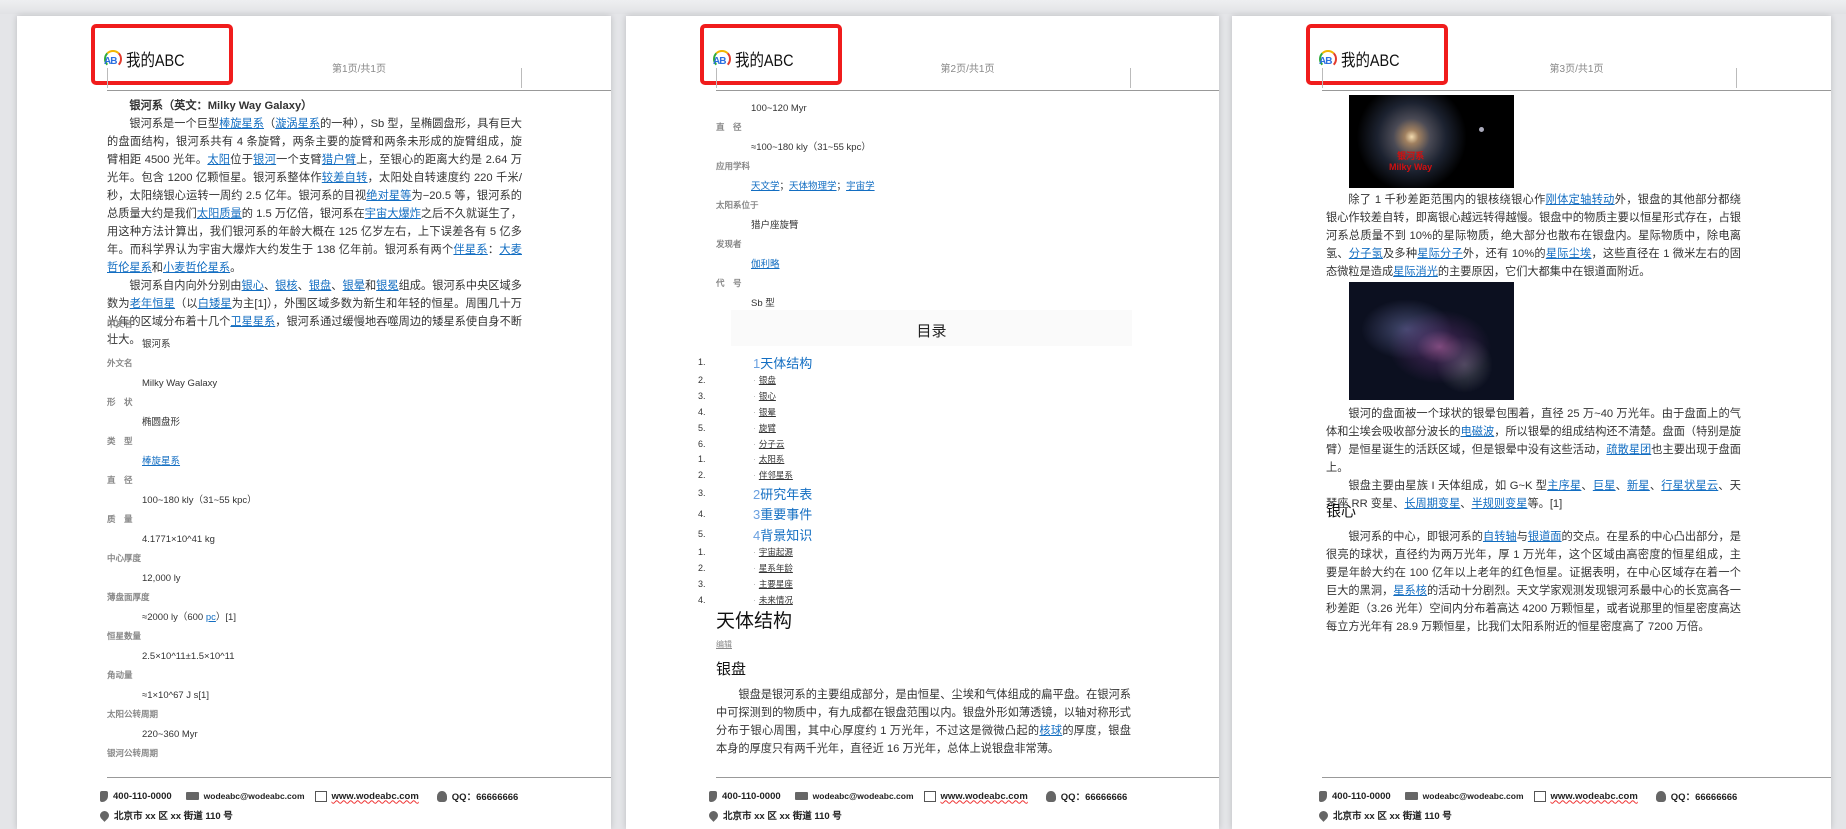 This screenshot has width=1846, height=829. I want to click on wiki-link: 自转轴, so click(1500, 537).